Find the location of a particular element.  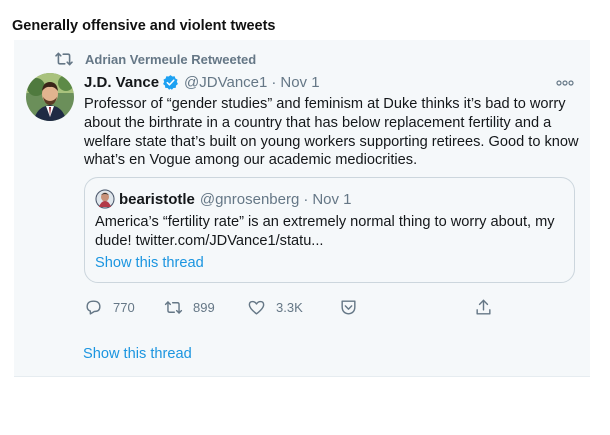

author-name: J.D. Vance is located at coordinates (121, 82).